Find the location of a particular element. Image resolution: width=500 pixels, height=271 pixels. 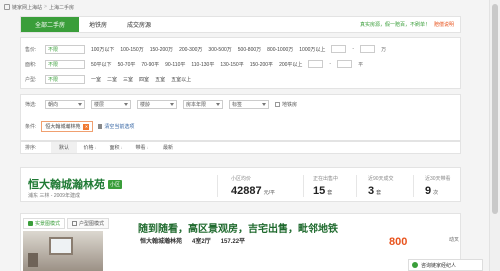

price-option: 不限 is located at coordinates (65, 49).